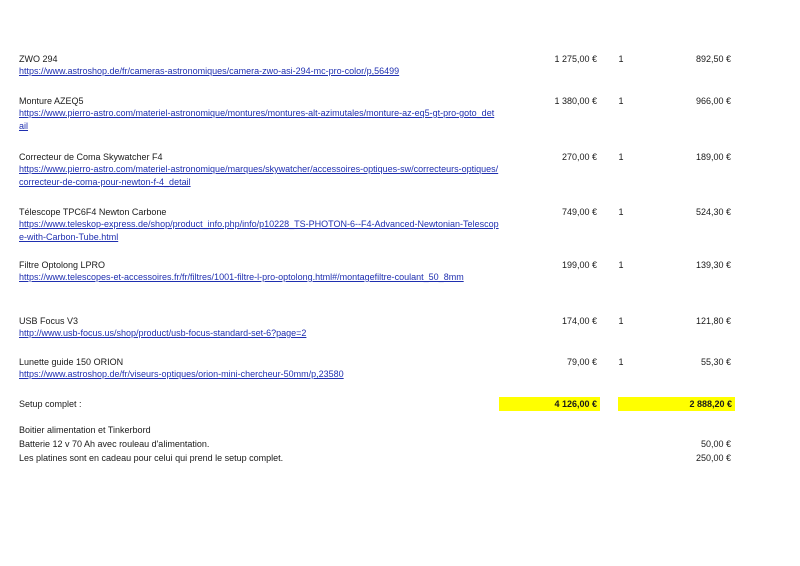 The width and height of the screenshot is (800, 566). I want to click on item-total: 55,30 €, so click(715, 362).